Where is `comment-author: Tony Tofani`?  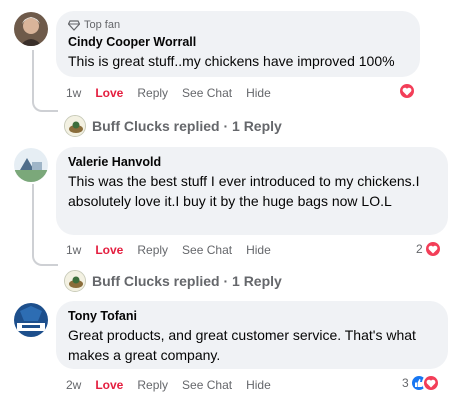 comment-author: Tony Tofani is located at coordinates (252, 316).